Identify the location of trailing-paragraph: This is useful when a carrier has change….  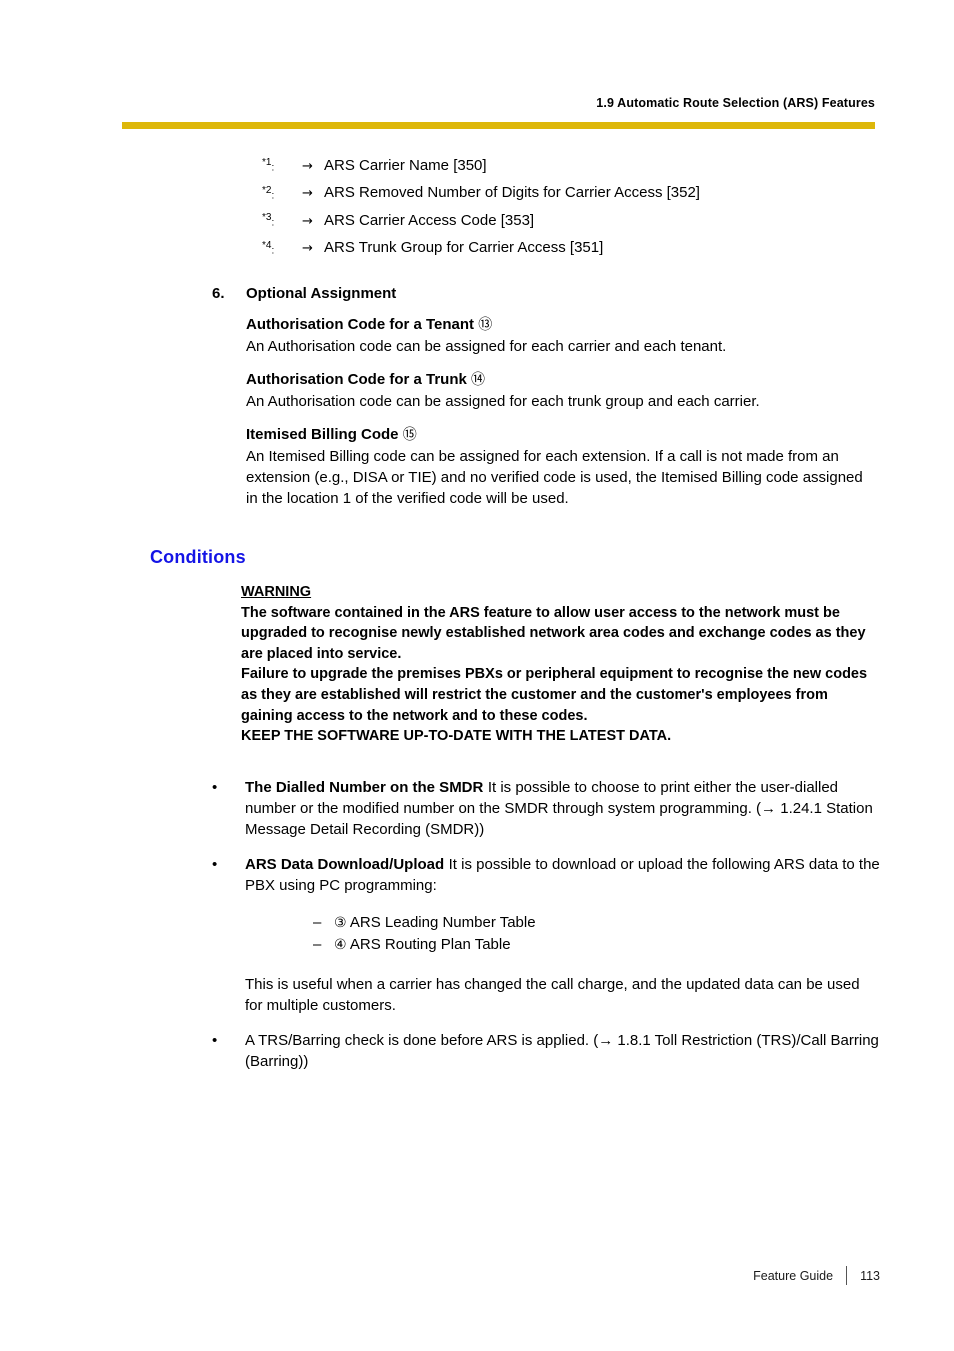
(552, 994).